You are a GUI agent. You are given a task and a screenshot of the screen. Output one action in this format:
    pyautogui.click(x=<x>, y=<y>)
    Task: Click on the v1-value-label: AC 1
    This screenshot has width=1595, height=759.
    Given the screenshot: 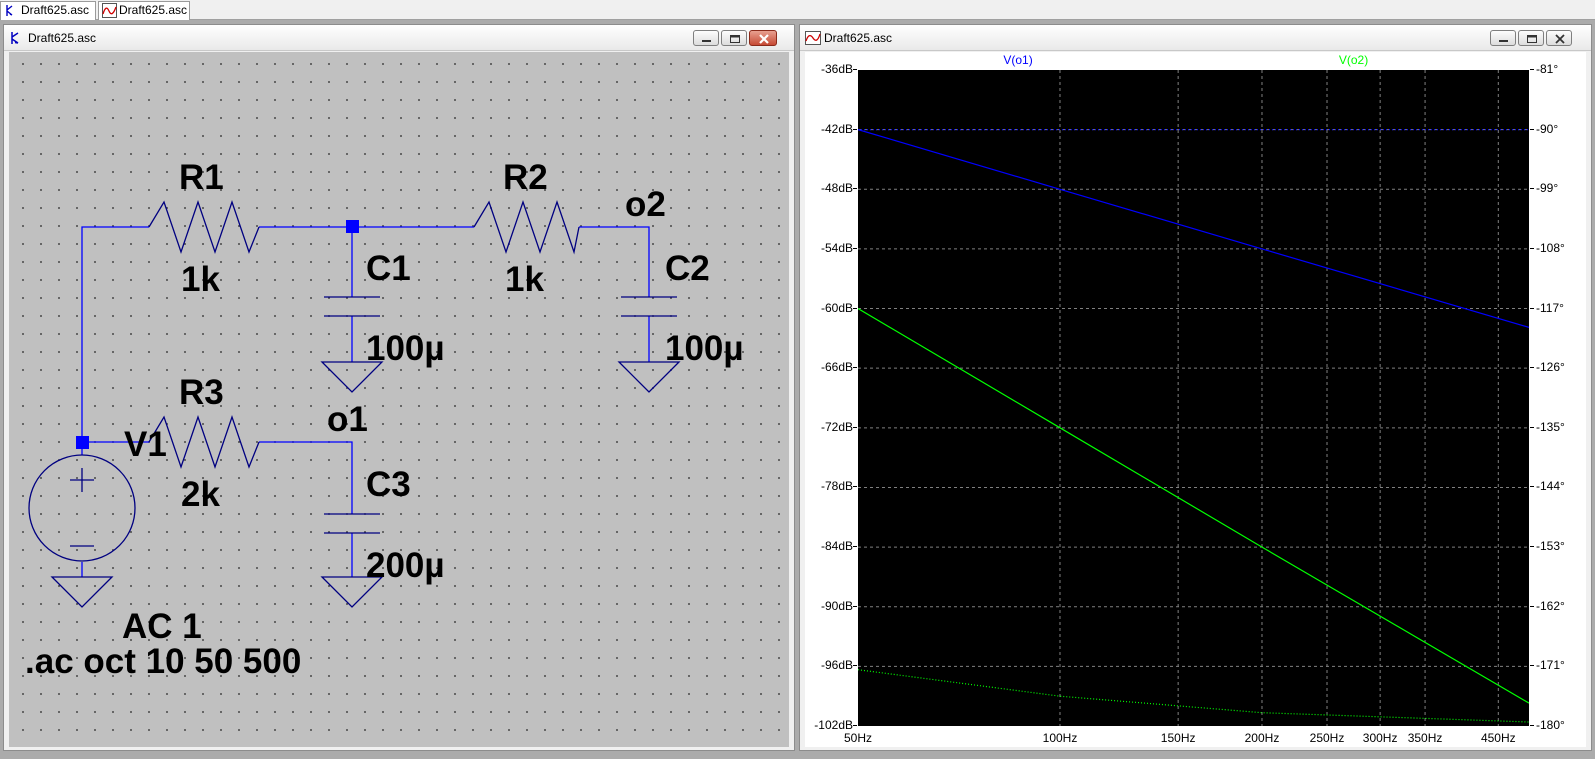 What is the action you would take?
    pyautogui.click(x=162, y=626)
    